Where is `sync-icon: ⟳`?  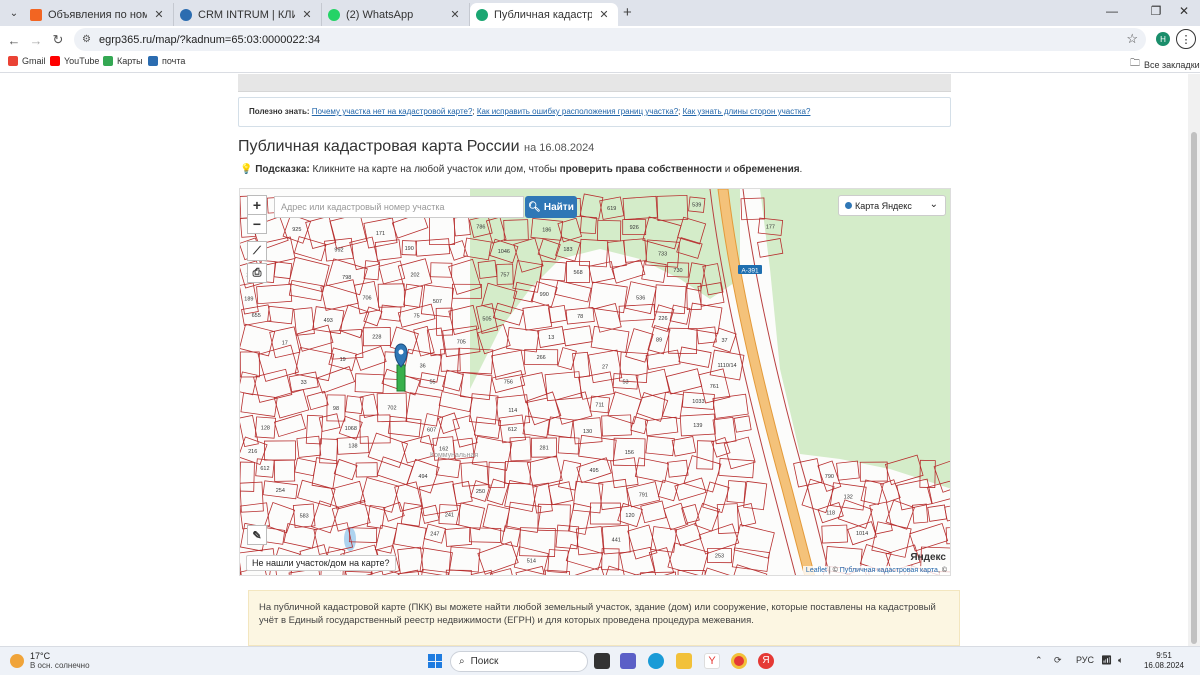
sync-icon: ⟳ is located at coordinates (1058, 660).